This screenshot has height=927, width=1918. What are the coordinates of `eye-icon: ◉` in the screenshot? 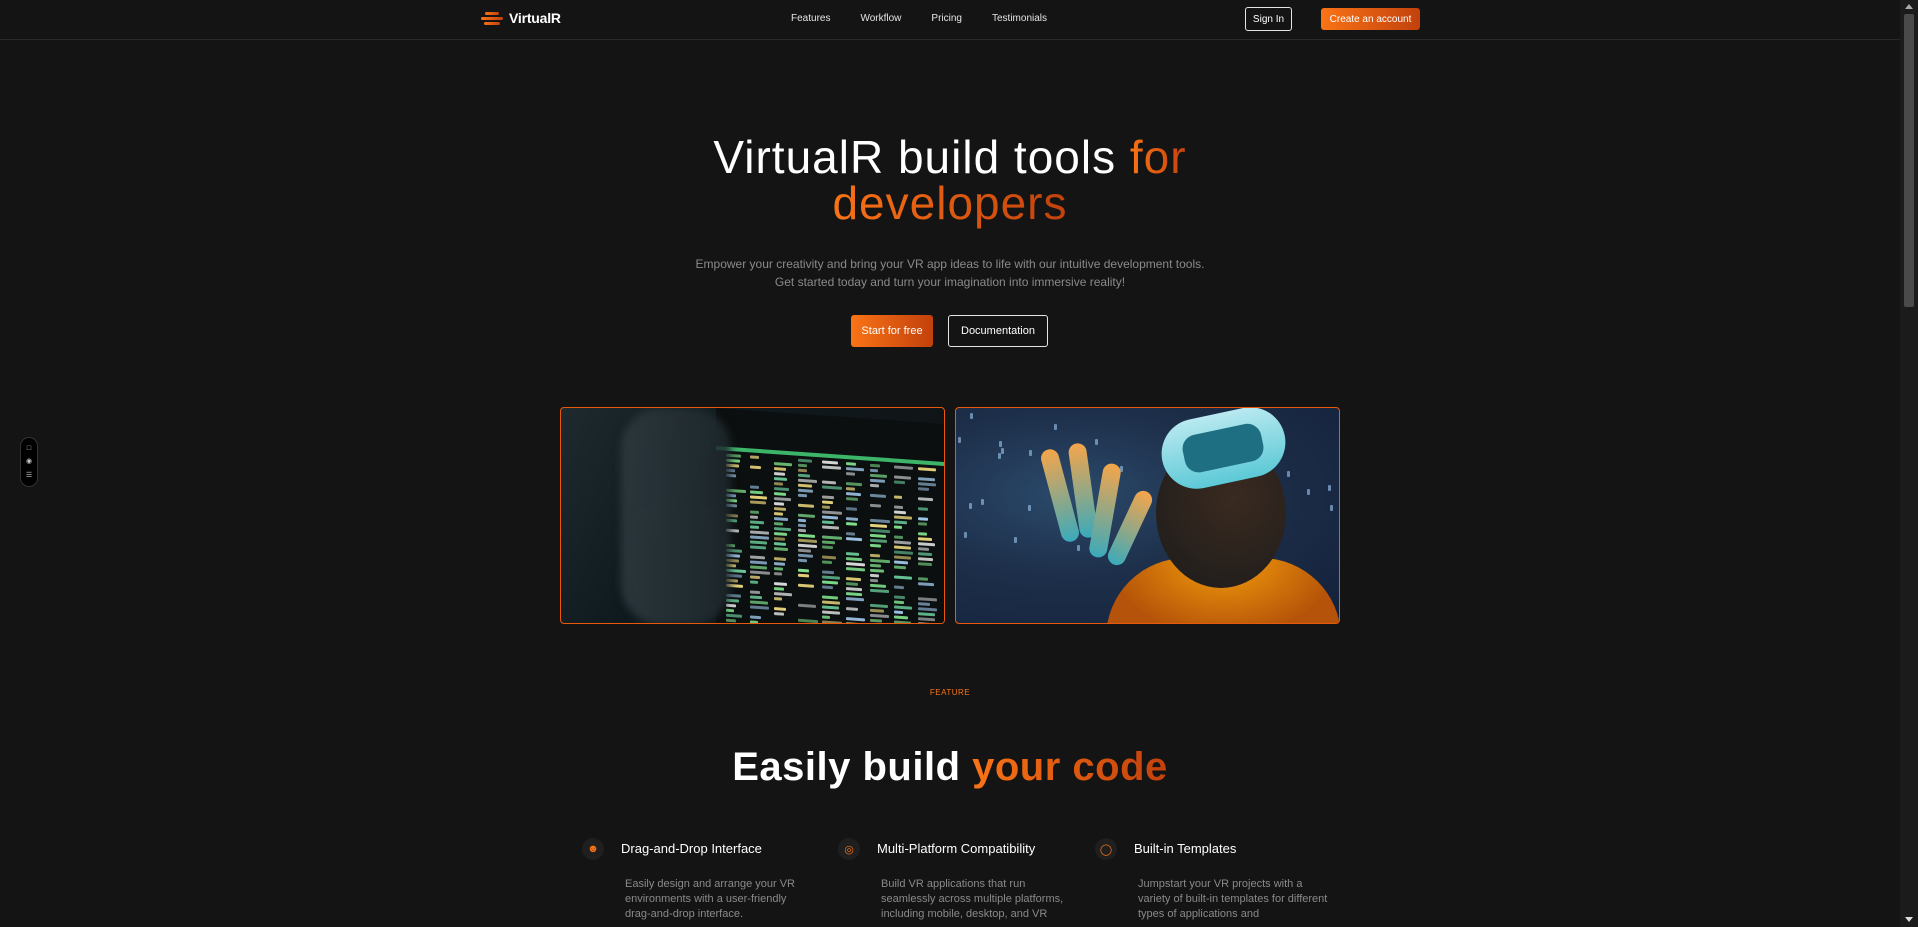 It's located at (29, 461).